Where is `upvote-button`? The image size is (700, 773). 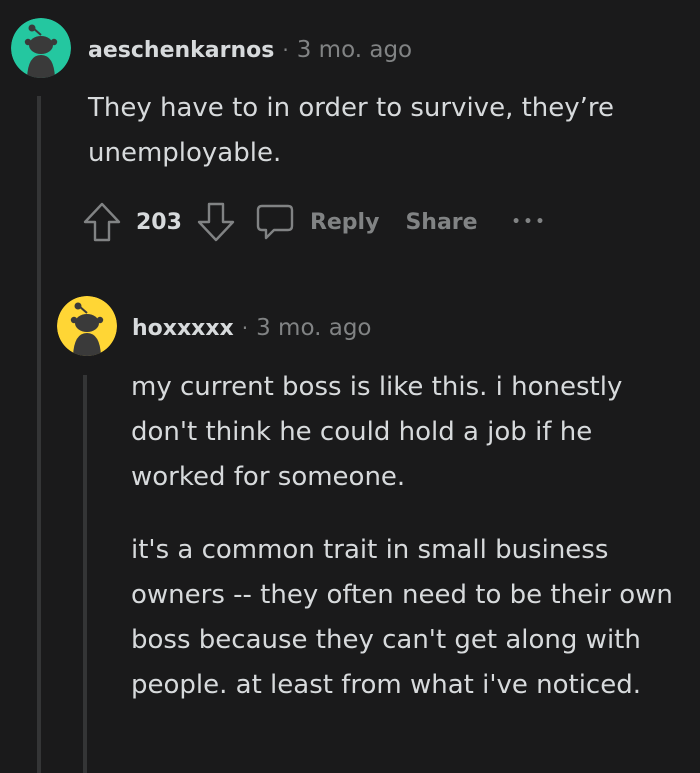
upvote-button is located at coordinates (102, 222).